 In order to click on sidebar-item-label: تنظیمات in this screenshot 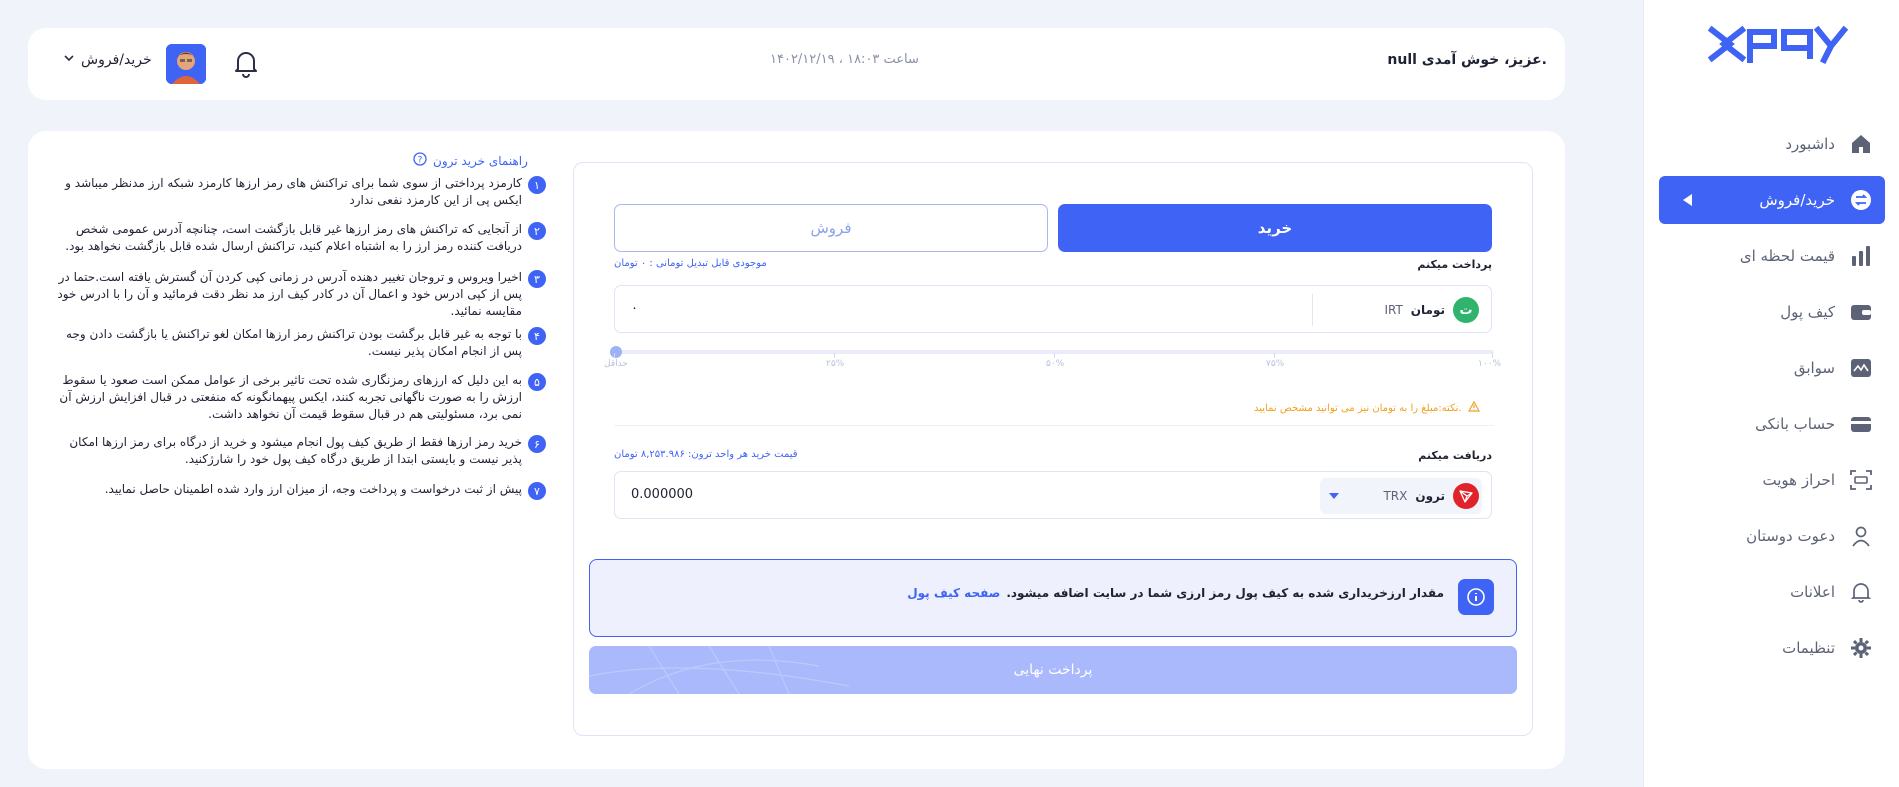, I will do `click(1808, 648)`.